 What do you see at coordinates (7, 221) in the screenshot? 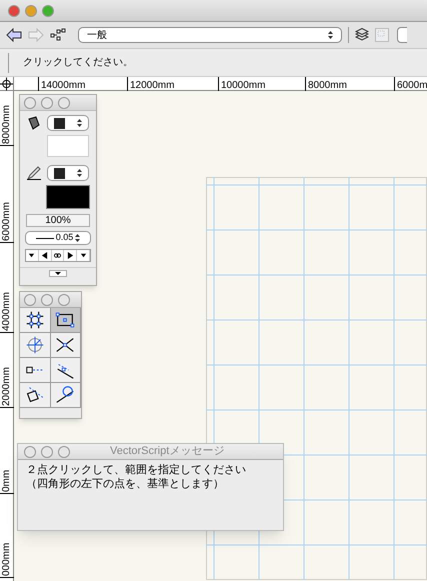
I see `ruler-label: 6000mm` at bounding box center [7, 221].